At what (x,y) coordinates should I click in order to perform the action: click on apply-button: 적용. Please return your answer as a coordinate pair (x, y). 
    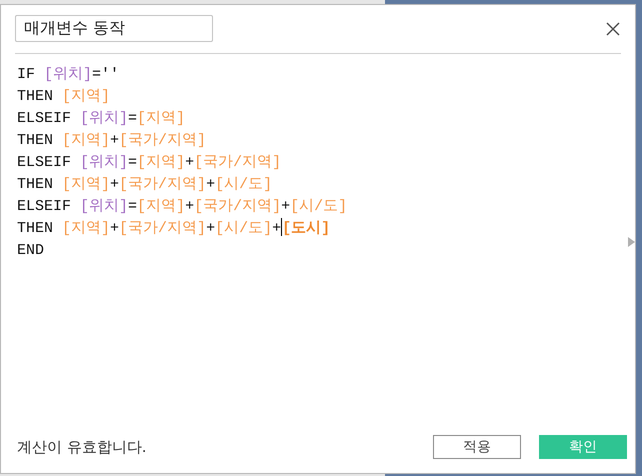
    Looking at the image, I should click on (477, 447).